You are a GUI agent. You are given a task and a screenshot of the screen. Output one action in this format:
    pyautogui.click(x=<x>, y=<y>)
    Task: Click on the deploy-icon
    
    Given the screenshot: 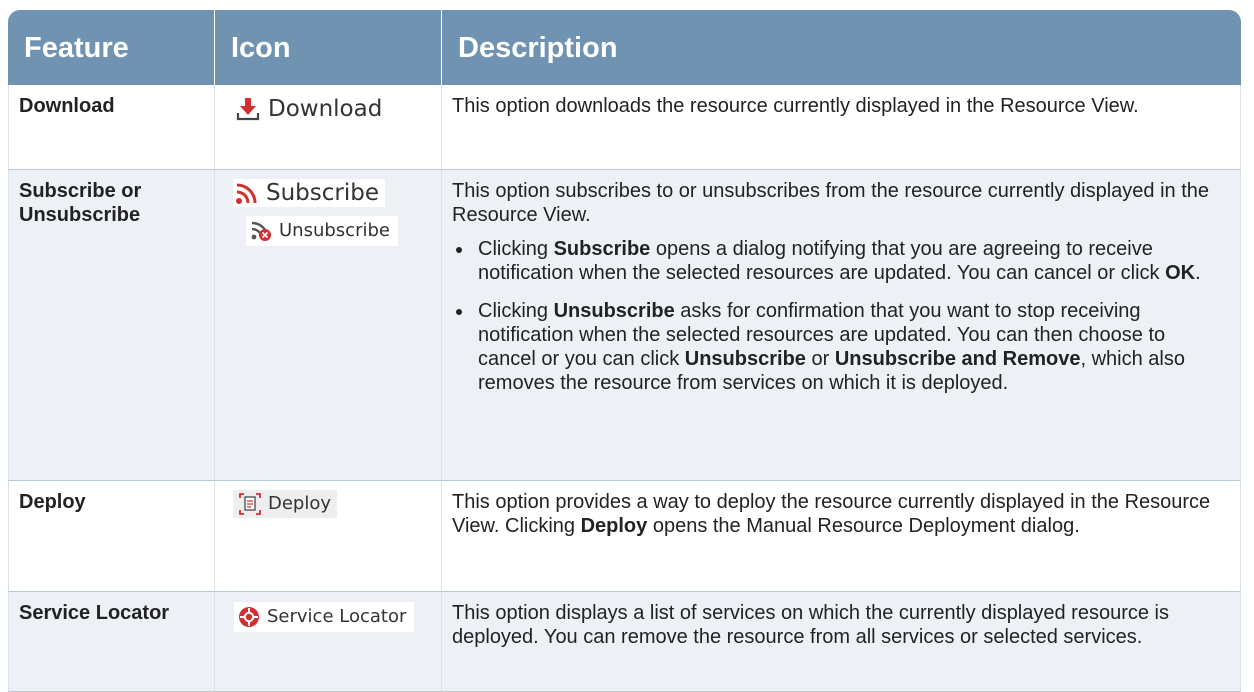 What is the action you would take?
    pyautogui.click(x=250, y=504)
    